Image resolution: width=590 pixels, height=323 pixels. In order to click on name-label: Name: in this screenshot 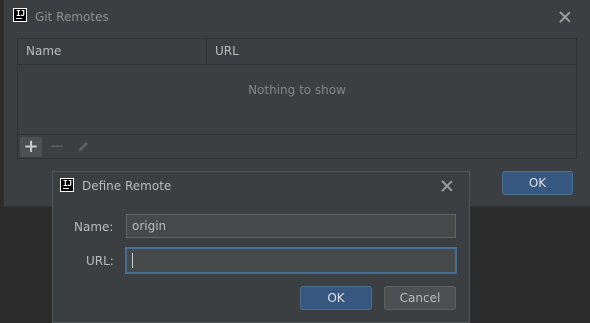, I will do `click(94, 227)`.